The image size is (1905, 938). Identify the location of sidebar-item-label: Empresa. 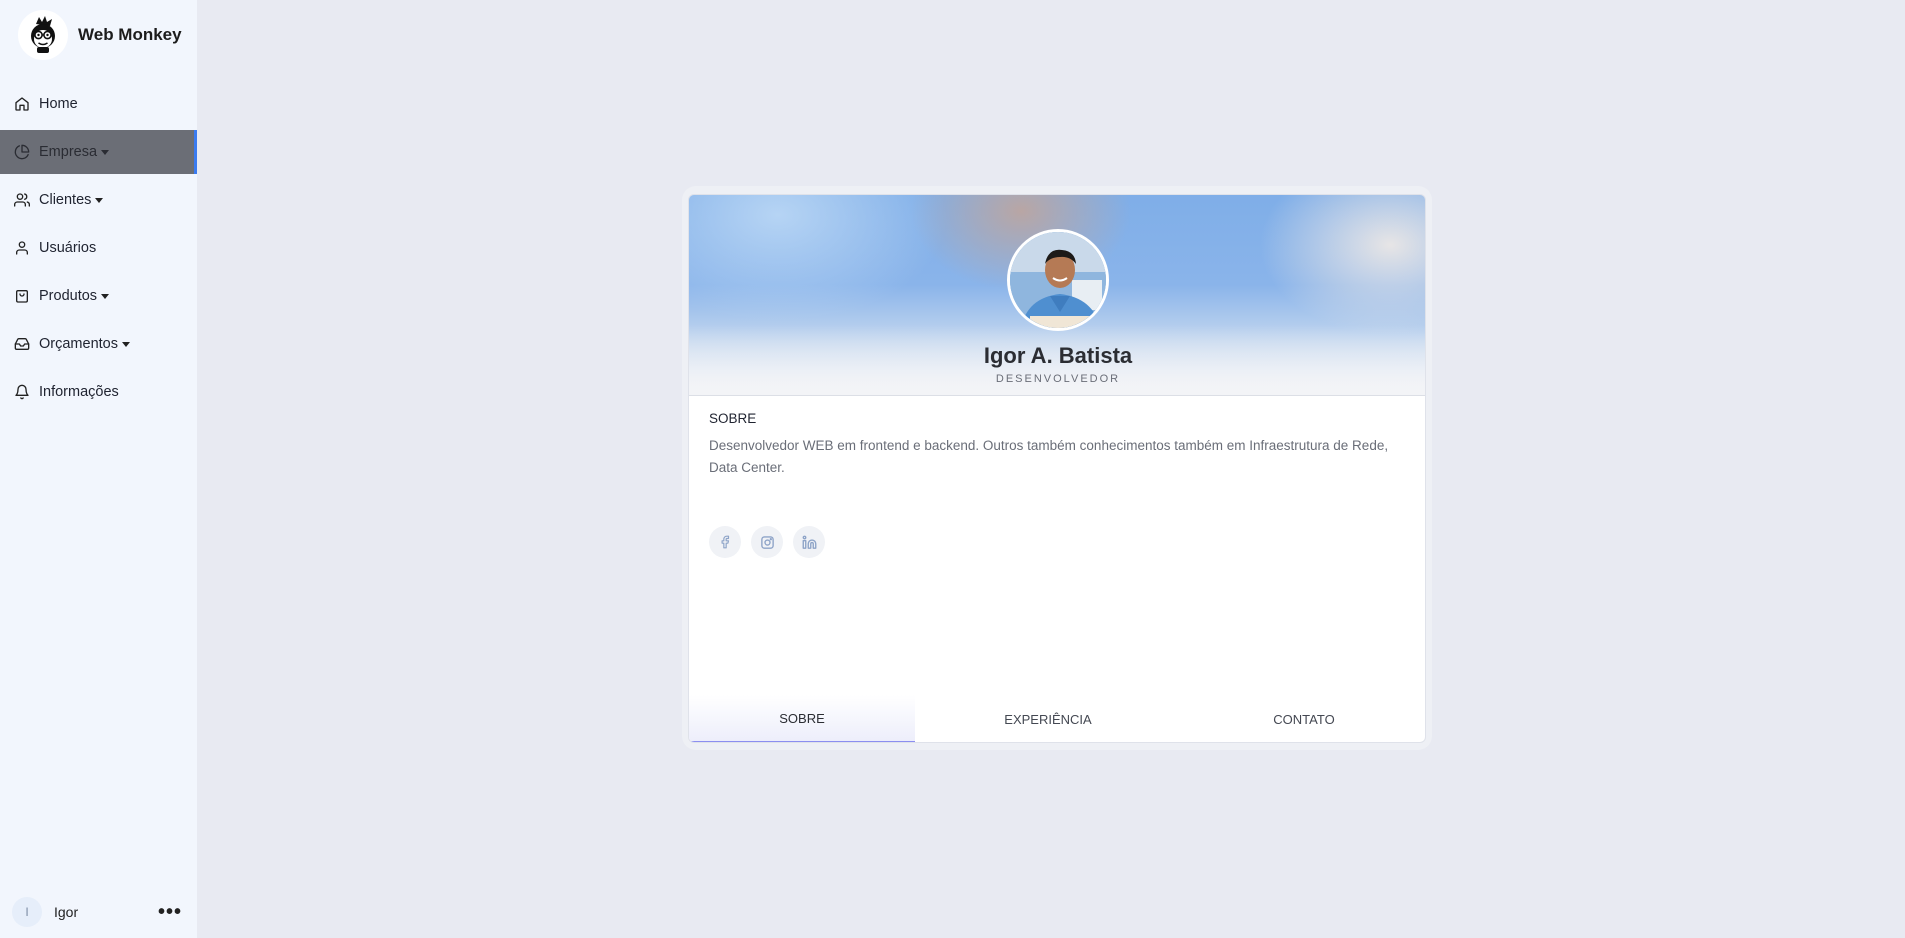
(68, 152).